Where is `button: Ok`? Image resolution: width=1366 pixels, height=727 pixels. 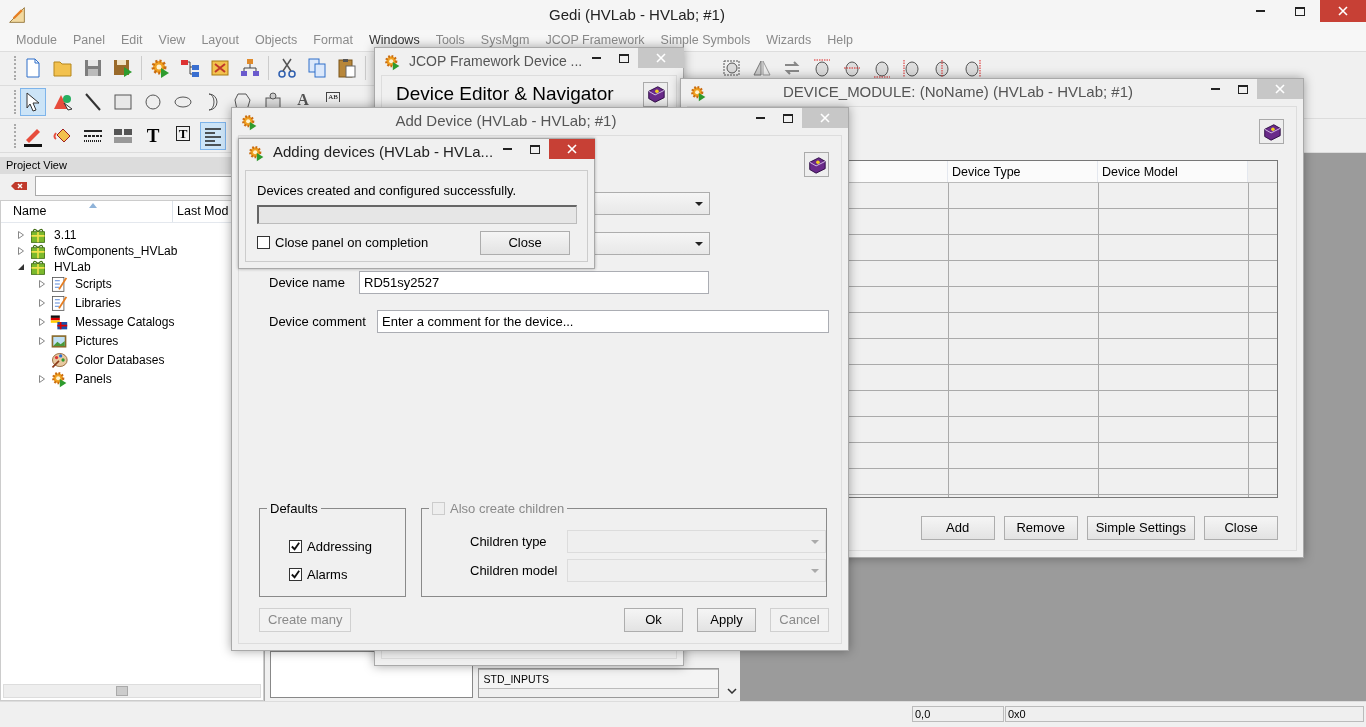
button: Ok is located at coordinates (653, 620).